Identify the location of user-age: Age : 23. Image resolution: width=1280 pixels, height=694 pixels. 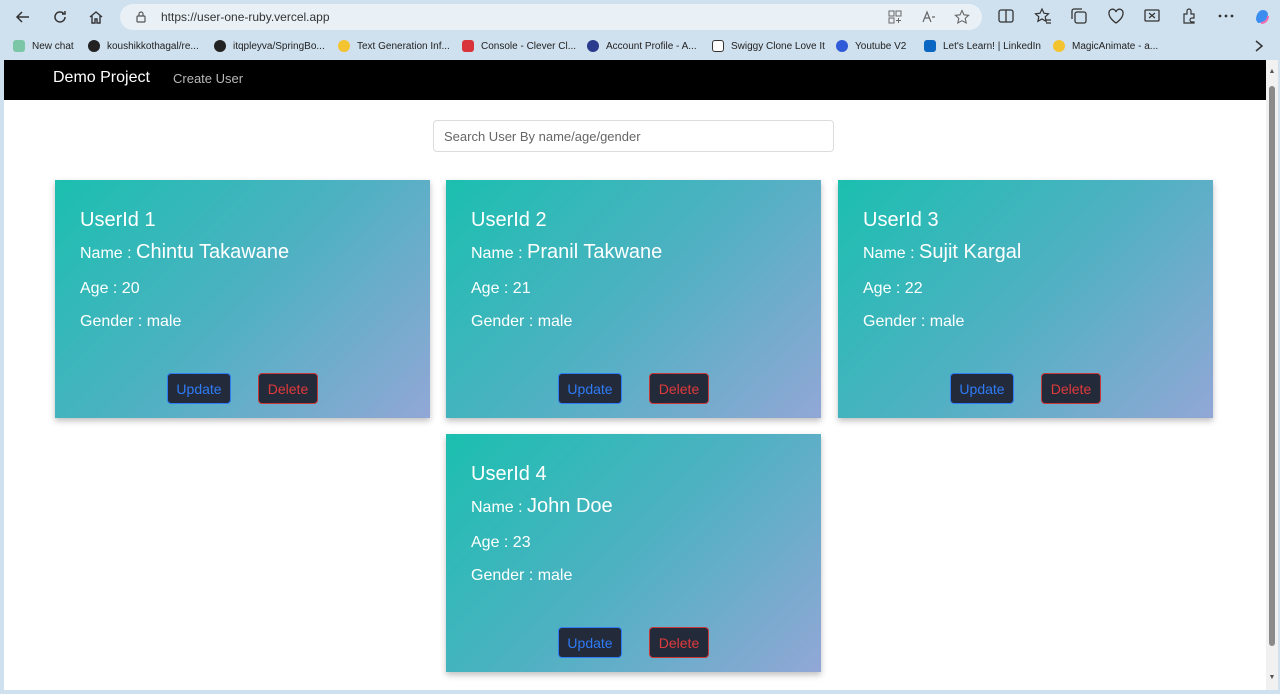
(501, 542).